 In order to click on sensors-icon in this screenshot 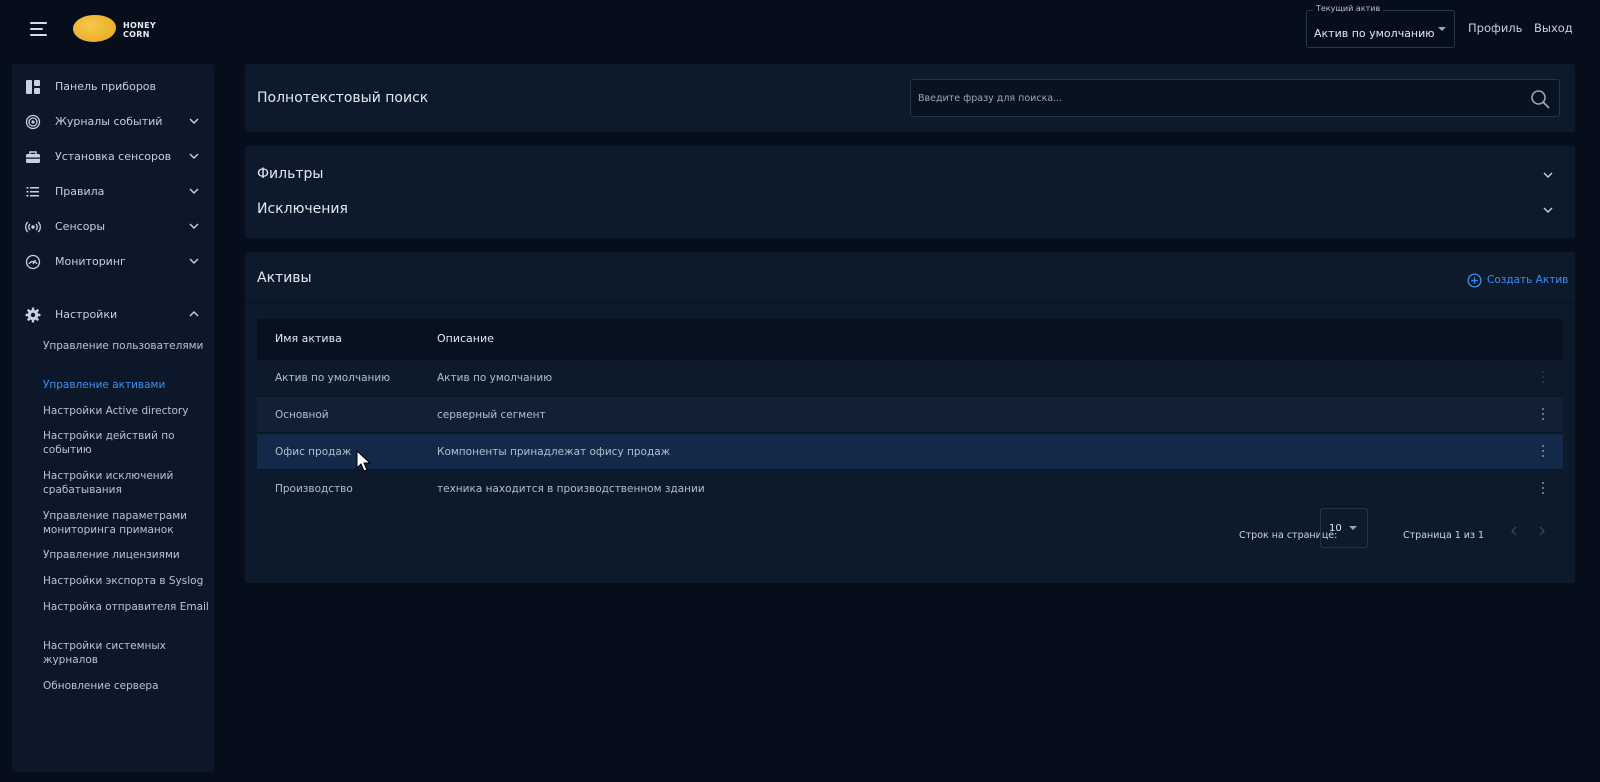, I will do `click(33, 227)`.